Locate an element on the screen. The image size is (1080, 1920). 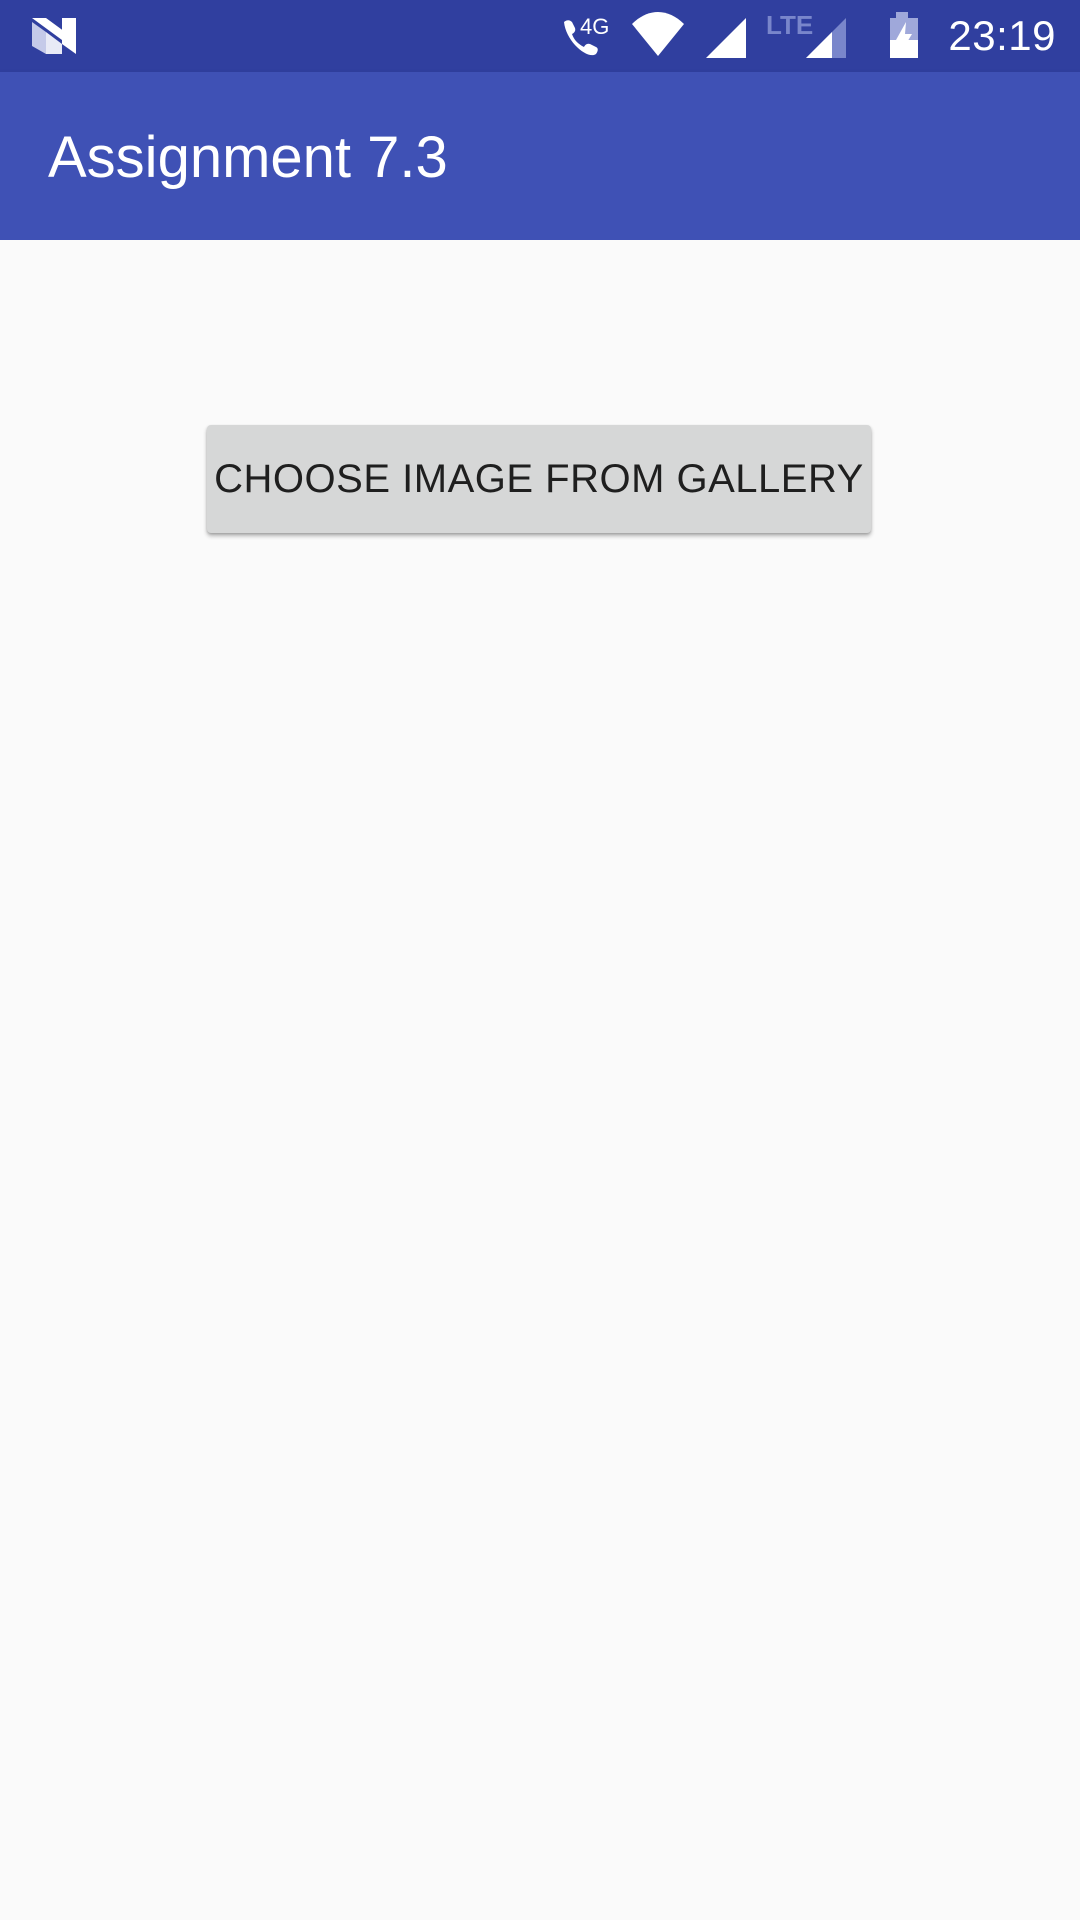
wifi-icon is located at coordinates (658, 36).